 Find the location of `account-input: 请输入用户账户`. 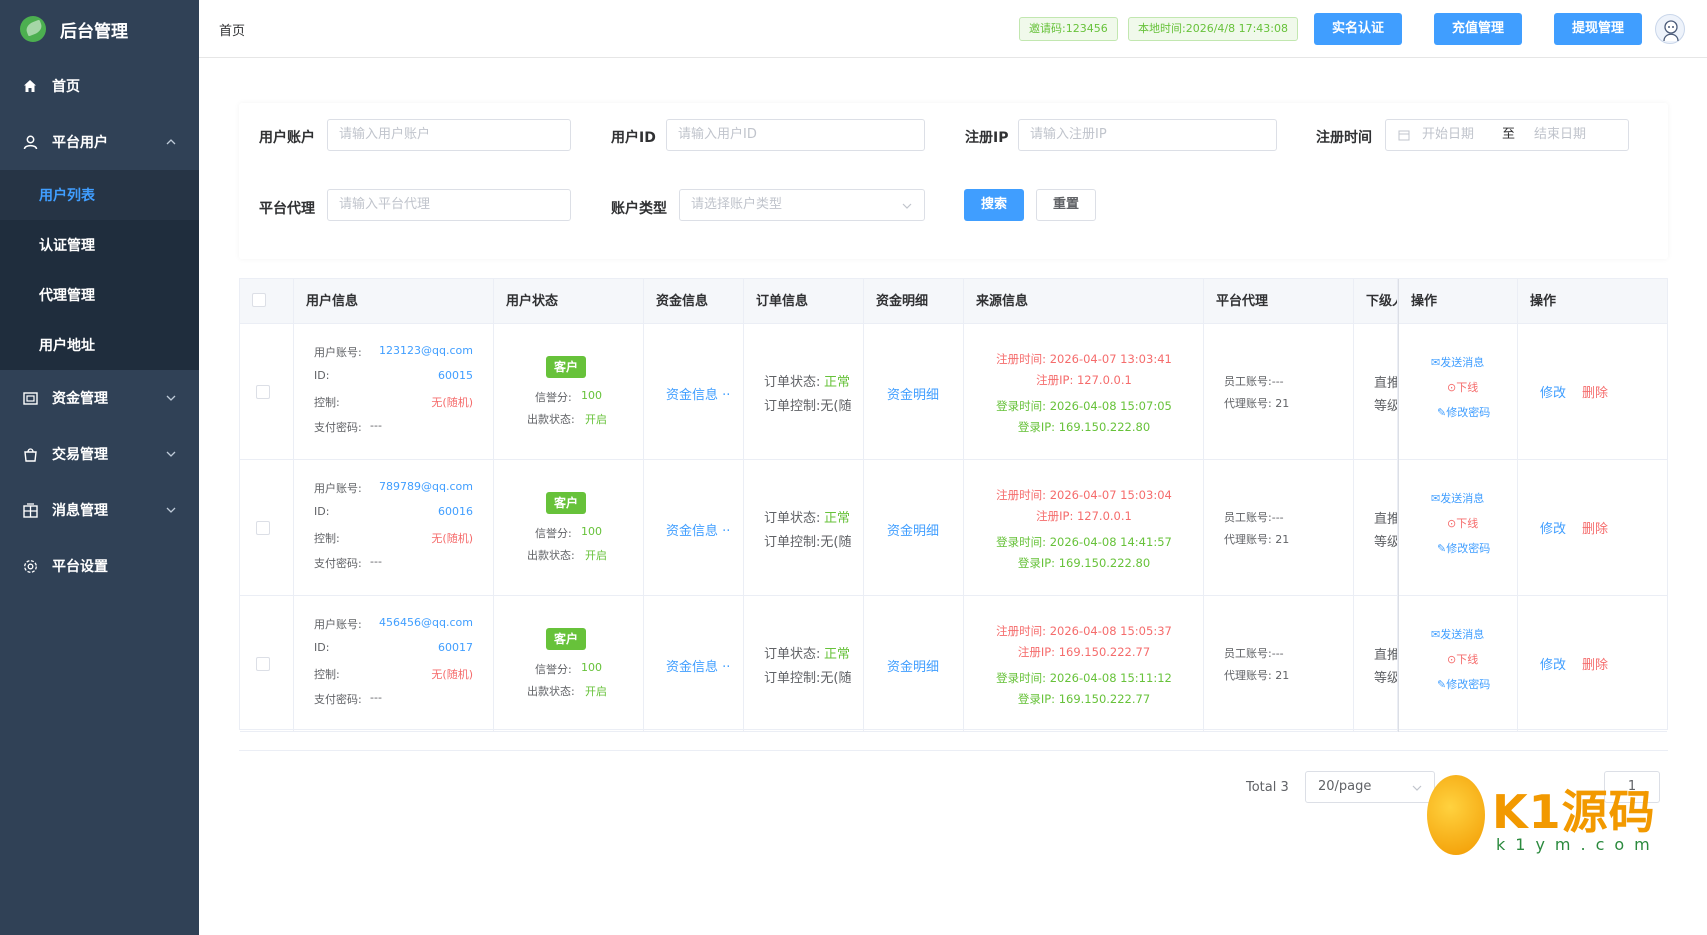

account-input: 请输入用户账户 is located at coordinates (449, 135).